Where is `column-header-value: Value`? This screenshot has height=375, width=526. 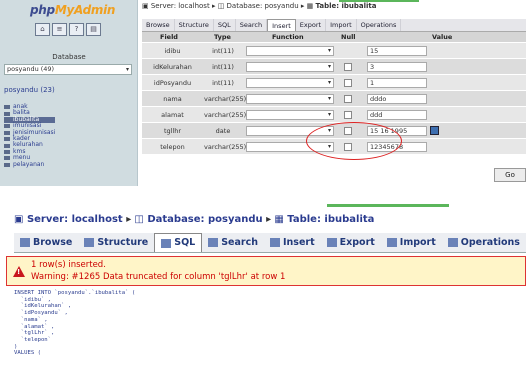
column-header-value: Value is located at coordinates (442, 37).